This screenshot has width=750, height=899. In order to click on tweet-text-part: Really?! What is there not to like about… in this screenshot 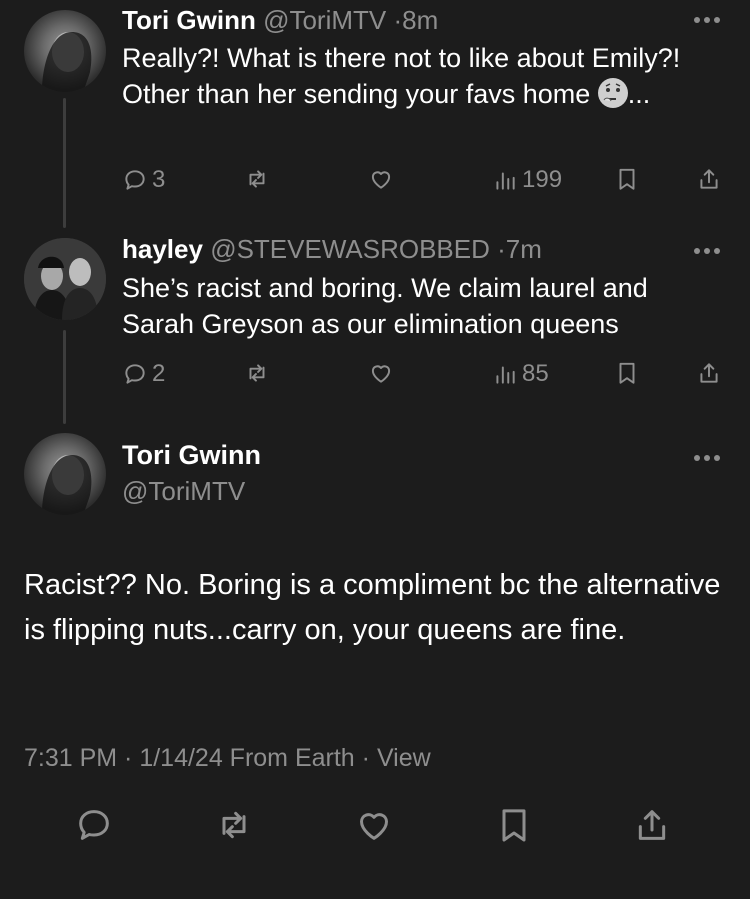, I will do `click(401, 76)`.